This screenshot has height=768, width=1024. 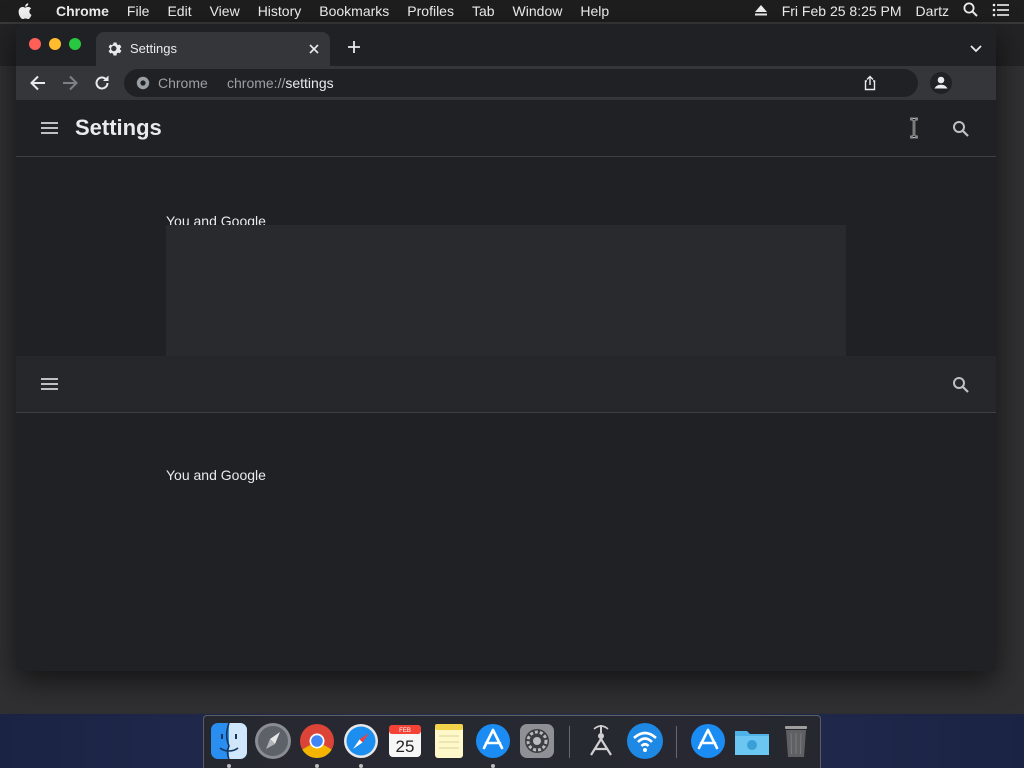 I want to click on system-preferences-gear-icon, so click(x=537, y=741).